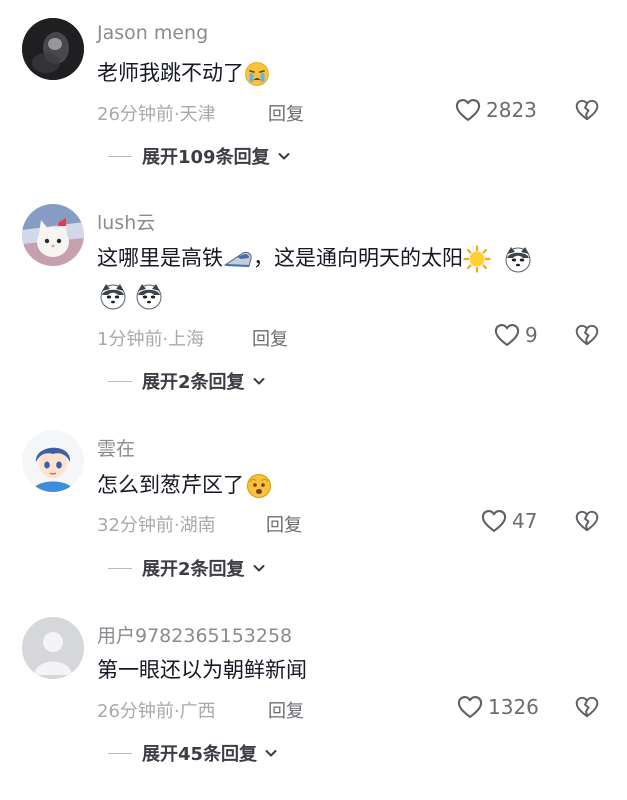 This screenshot has width=627, height=800. Describe the element at coordinates (194, 634) in the screenshot. I see `comment-username: 用户9782365153258` at that location.